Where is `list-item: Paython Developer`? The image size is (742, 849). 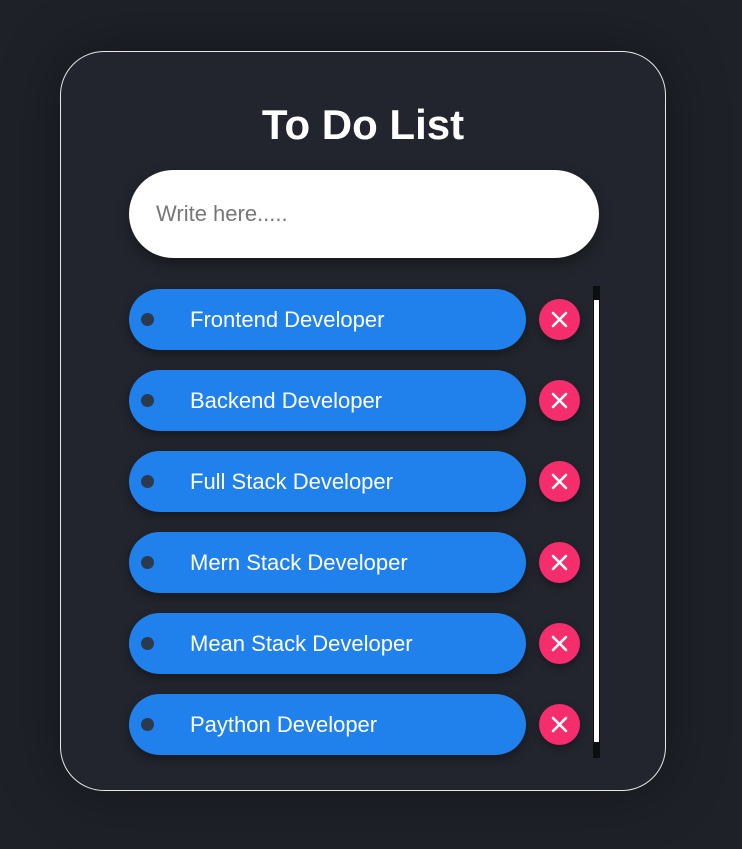
list-item: Paython Developer is located at coordinates (355, 724).